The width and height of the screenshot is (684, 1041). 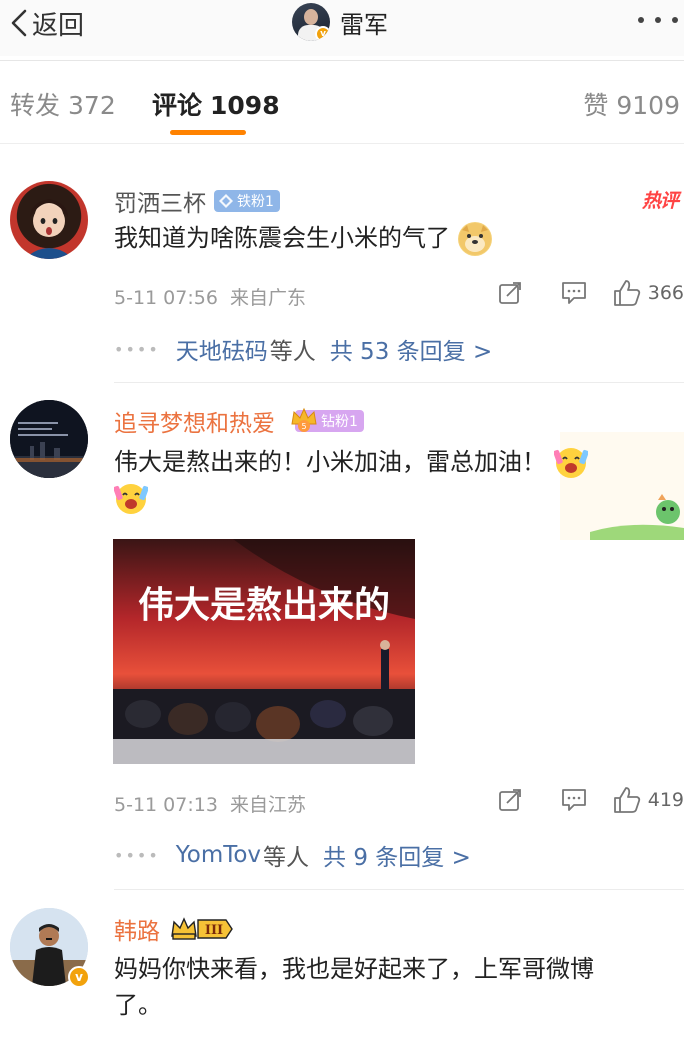 What do you see at coordinates (58, 25) in the screenshot?
I see `back-label: 返回` at bounding box center [58, 25].